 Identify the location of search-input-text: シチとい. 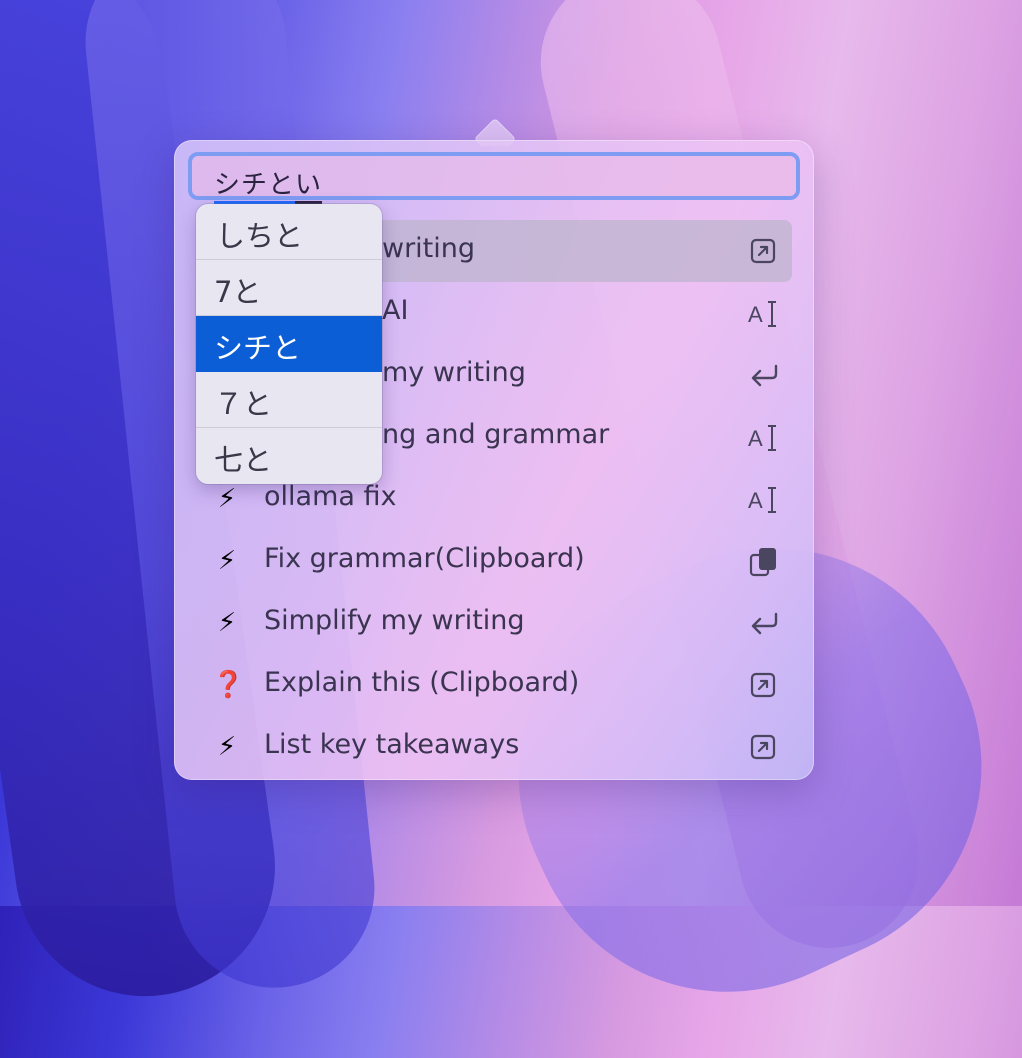
(268, 184).